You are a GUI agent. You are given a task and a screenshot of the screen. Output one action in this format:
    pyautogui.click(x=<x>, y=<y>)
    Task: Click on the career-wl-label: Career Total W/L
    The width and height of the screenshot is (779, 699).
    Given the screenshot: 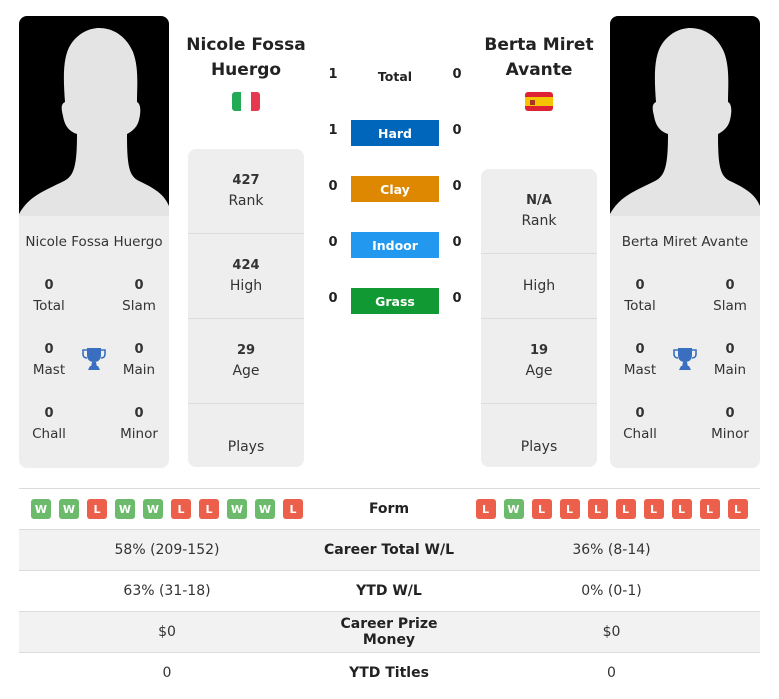 What is the action you would take?
    pyautogui.click(x=389, y=550)
    